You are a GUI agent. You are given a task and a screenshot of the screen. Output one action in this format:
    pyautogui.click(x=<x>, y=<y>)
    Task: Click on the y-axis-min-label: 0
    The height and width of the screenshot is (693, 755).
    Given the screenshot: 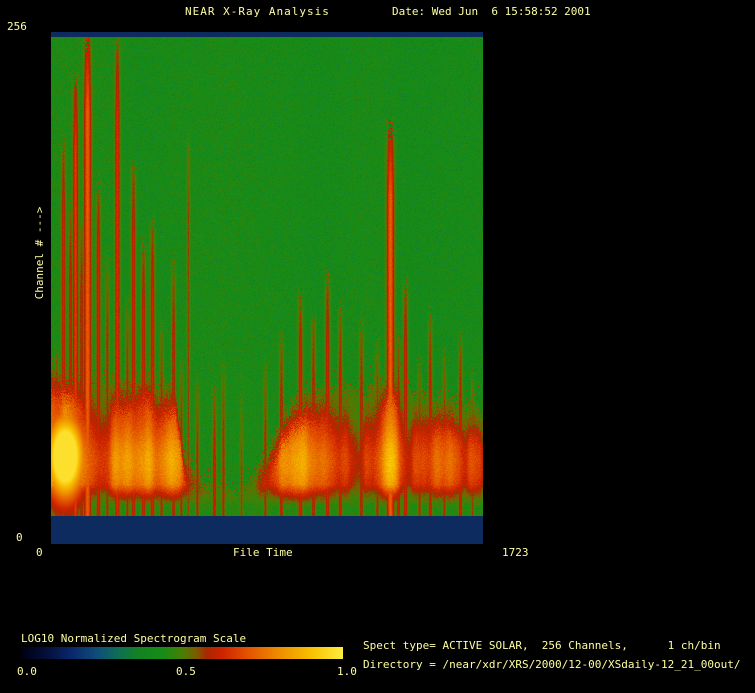 What is the action you would take?
    pyautogui.click(x=19, y=537)
    